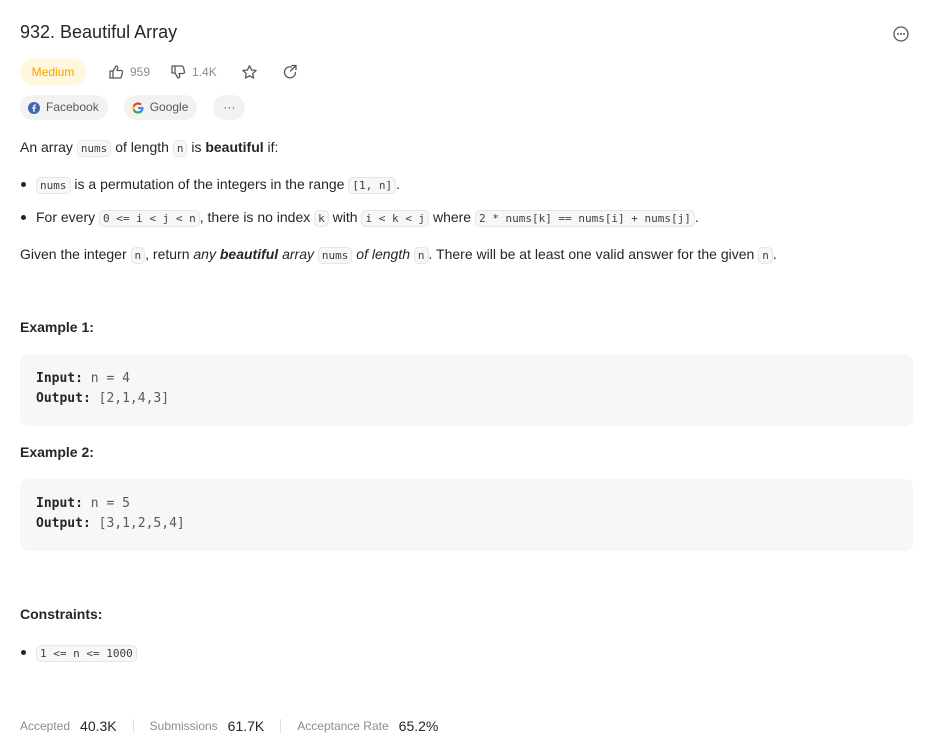 This screenshot has width=933, height=750. I want to click on bold-text: beautiful, so click(234, 147).